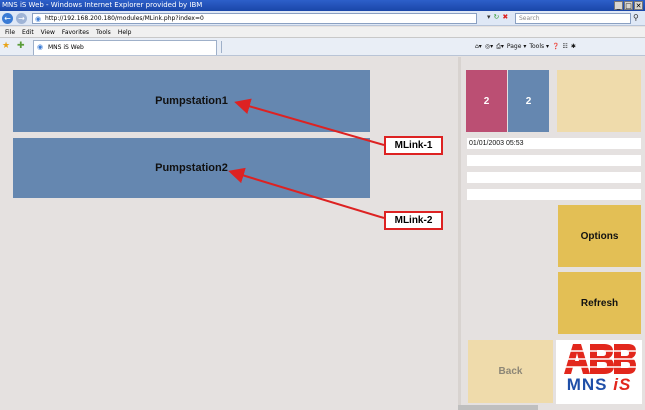  I want to click on home-icon: ⌂▾, so click(478, 47).